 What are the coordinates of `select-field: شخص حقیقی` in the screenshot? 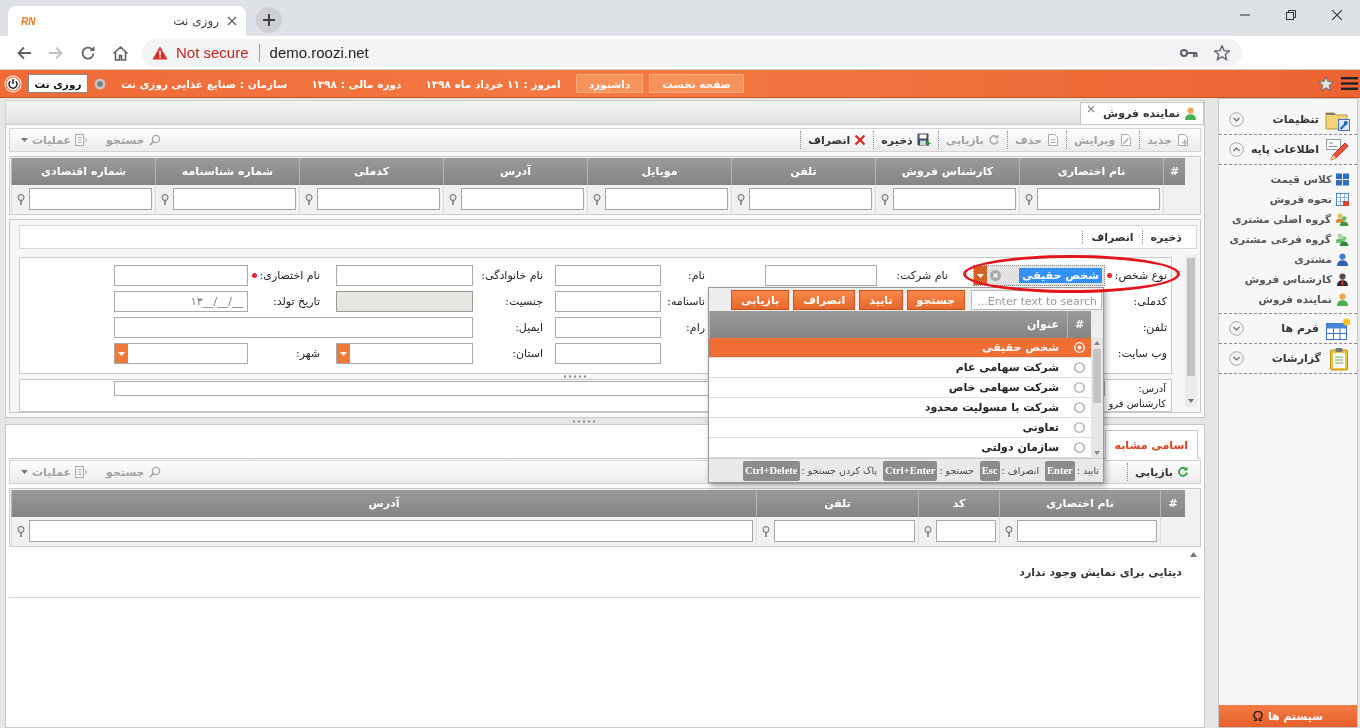 It's located at (1039, 275).